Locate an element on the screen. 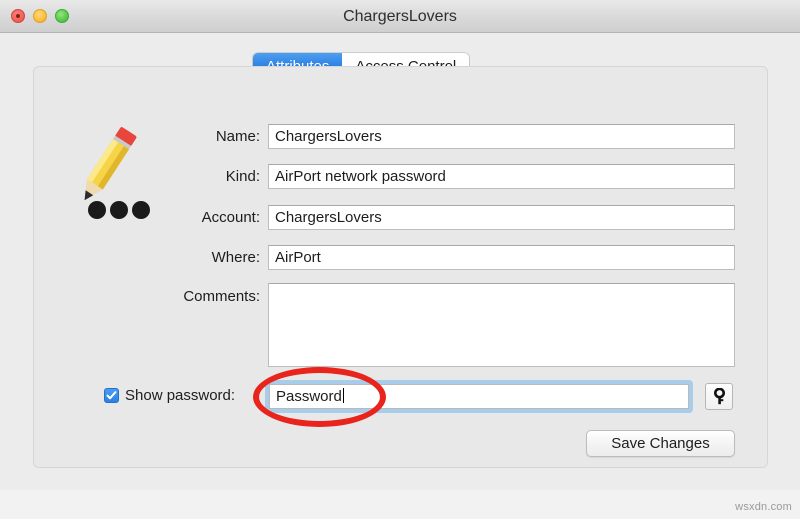 The width and height of the screenshot is (800, 519). password-value: Password is located at coordinates (309, 396).